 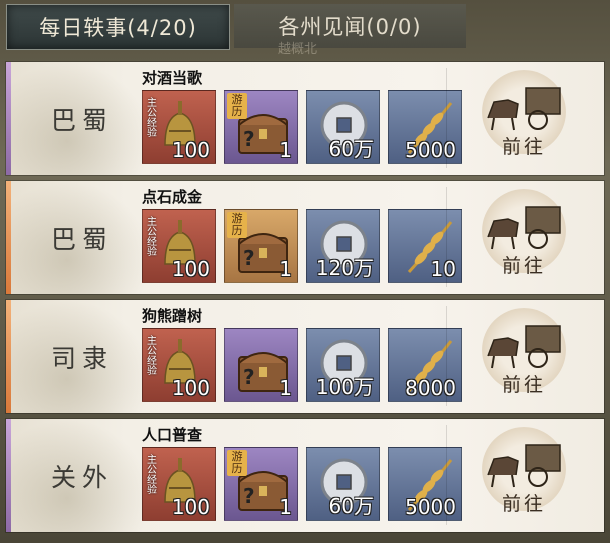 I want to click on reward-coin-item: 120万, so click(x=343, y=246).